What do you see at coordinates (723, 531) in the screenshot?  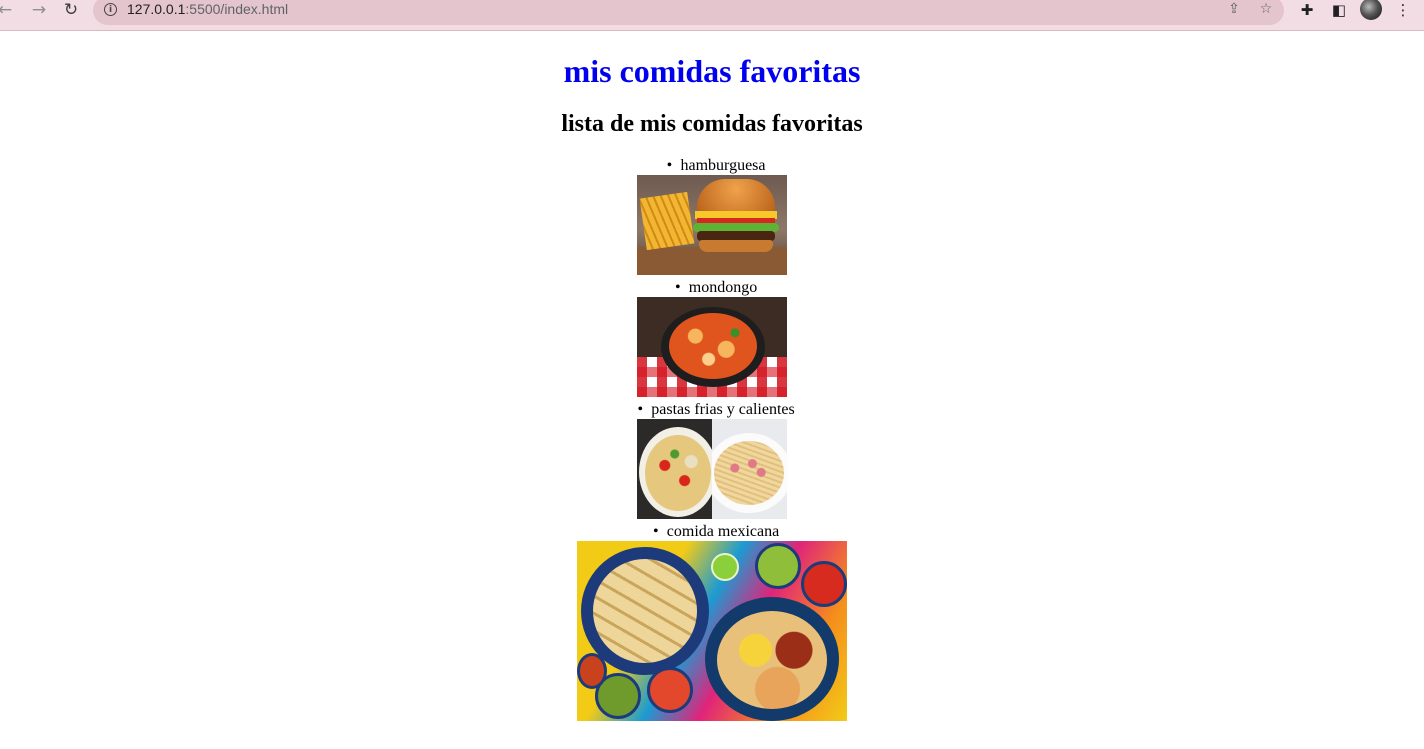 I see `list-item-label: comida mexicana` at bounding box center [723, 531].